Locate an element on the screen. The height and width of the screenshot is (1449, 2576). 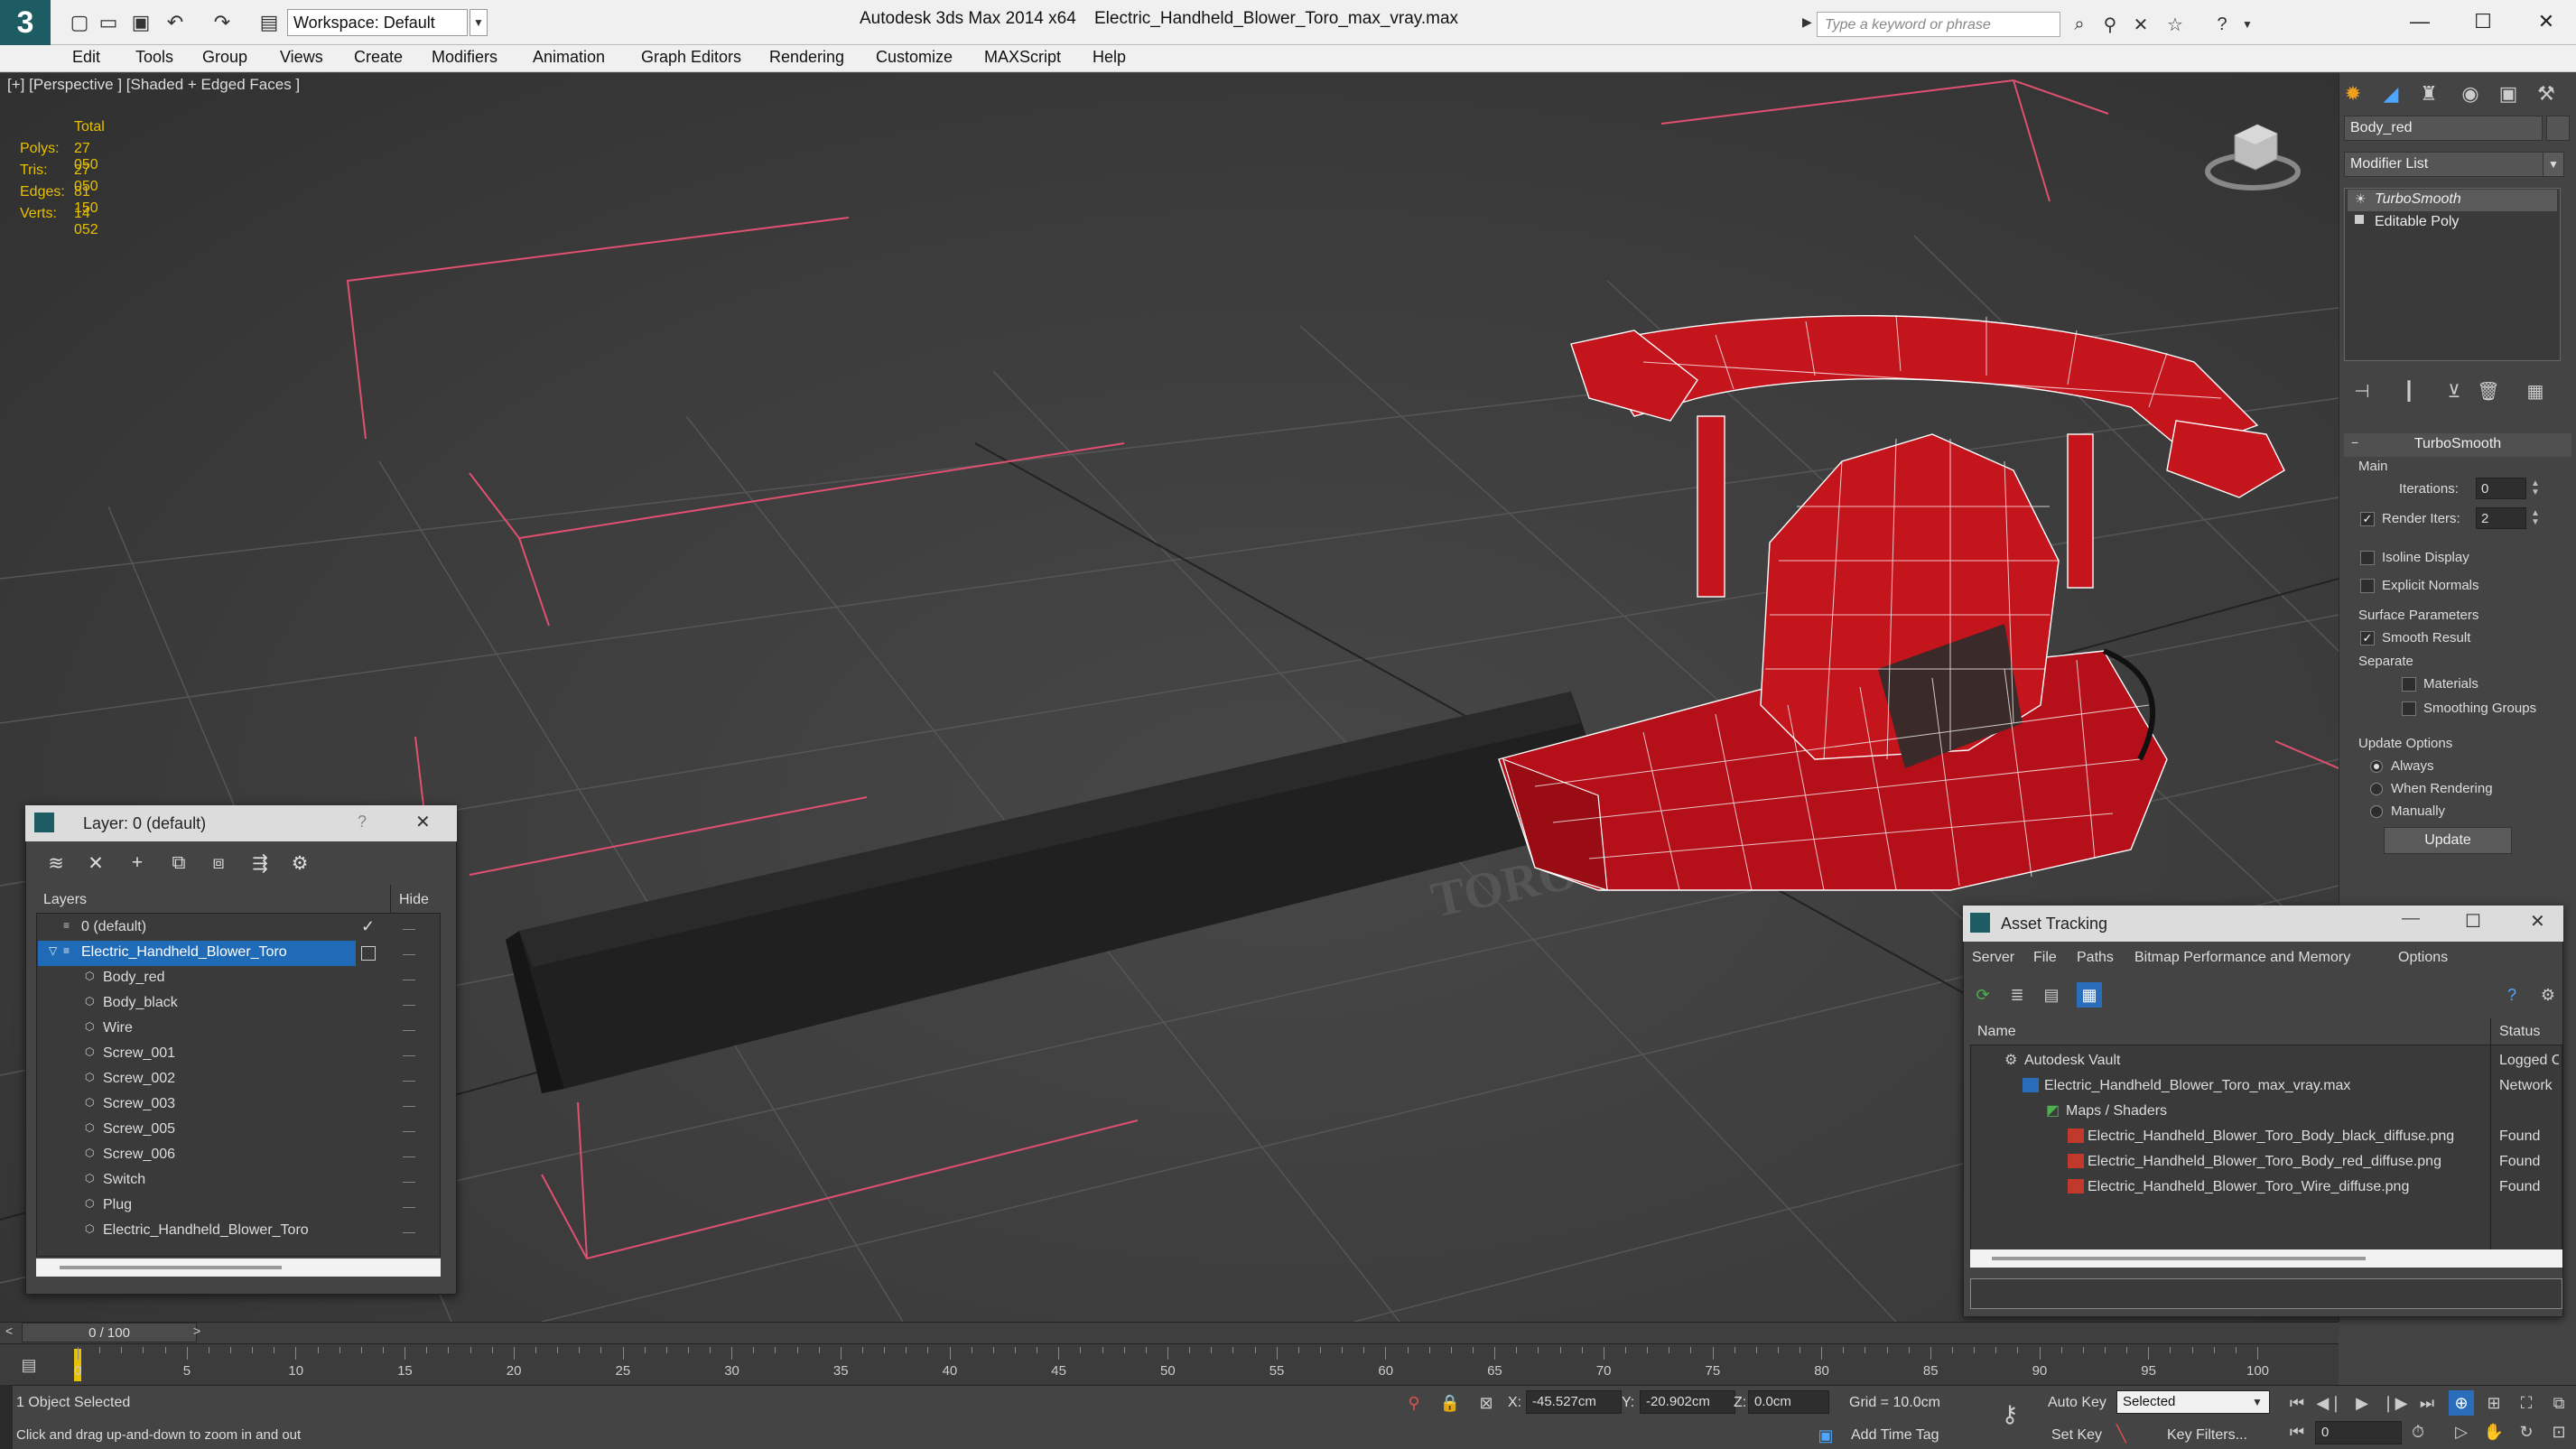
stack-item-turbosmooth: TurboSmooth is located at coordinates (2452, 200).